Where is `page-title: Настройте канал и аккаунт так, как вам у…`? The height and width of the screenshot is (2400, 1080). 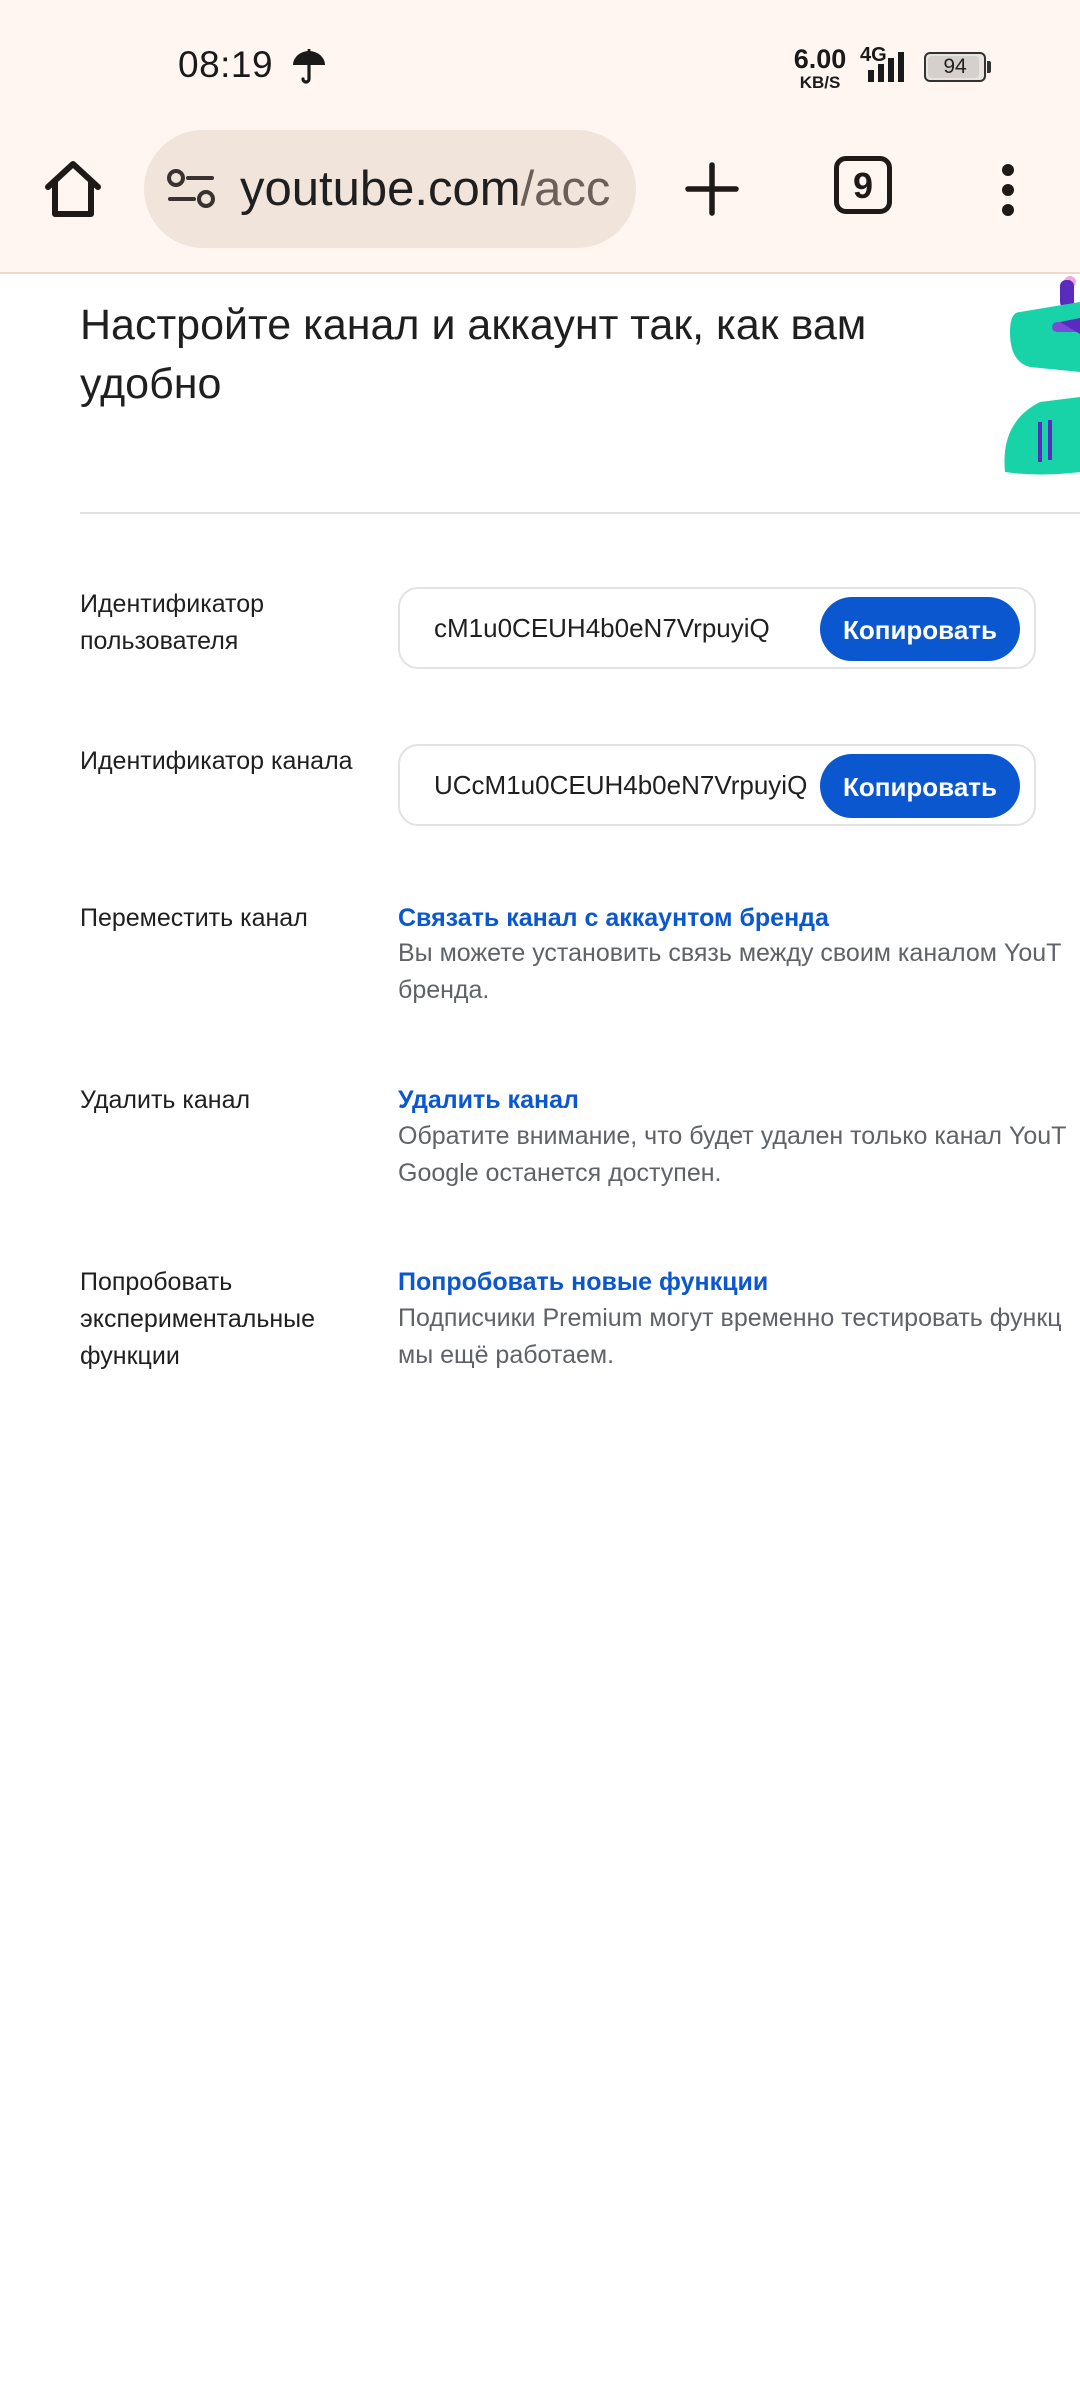 page-title: Настройте канал и аккаунт так, как вам у… is located at coordinates (473, 354).